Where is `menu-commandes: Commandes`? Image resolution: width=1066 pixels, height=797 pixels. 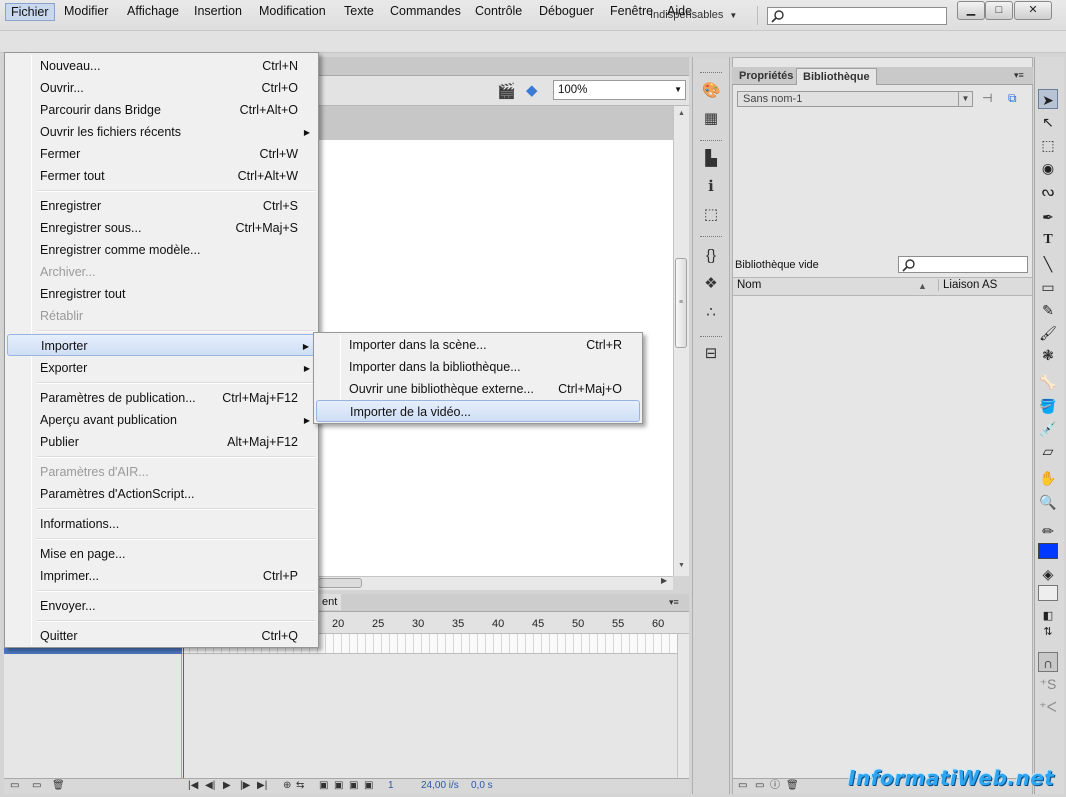 menu-commandes: Commandes is located at coordinates (425, 12).